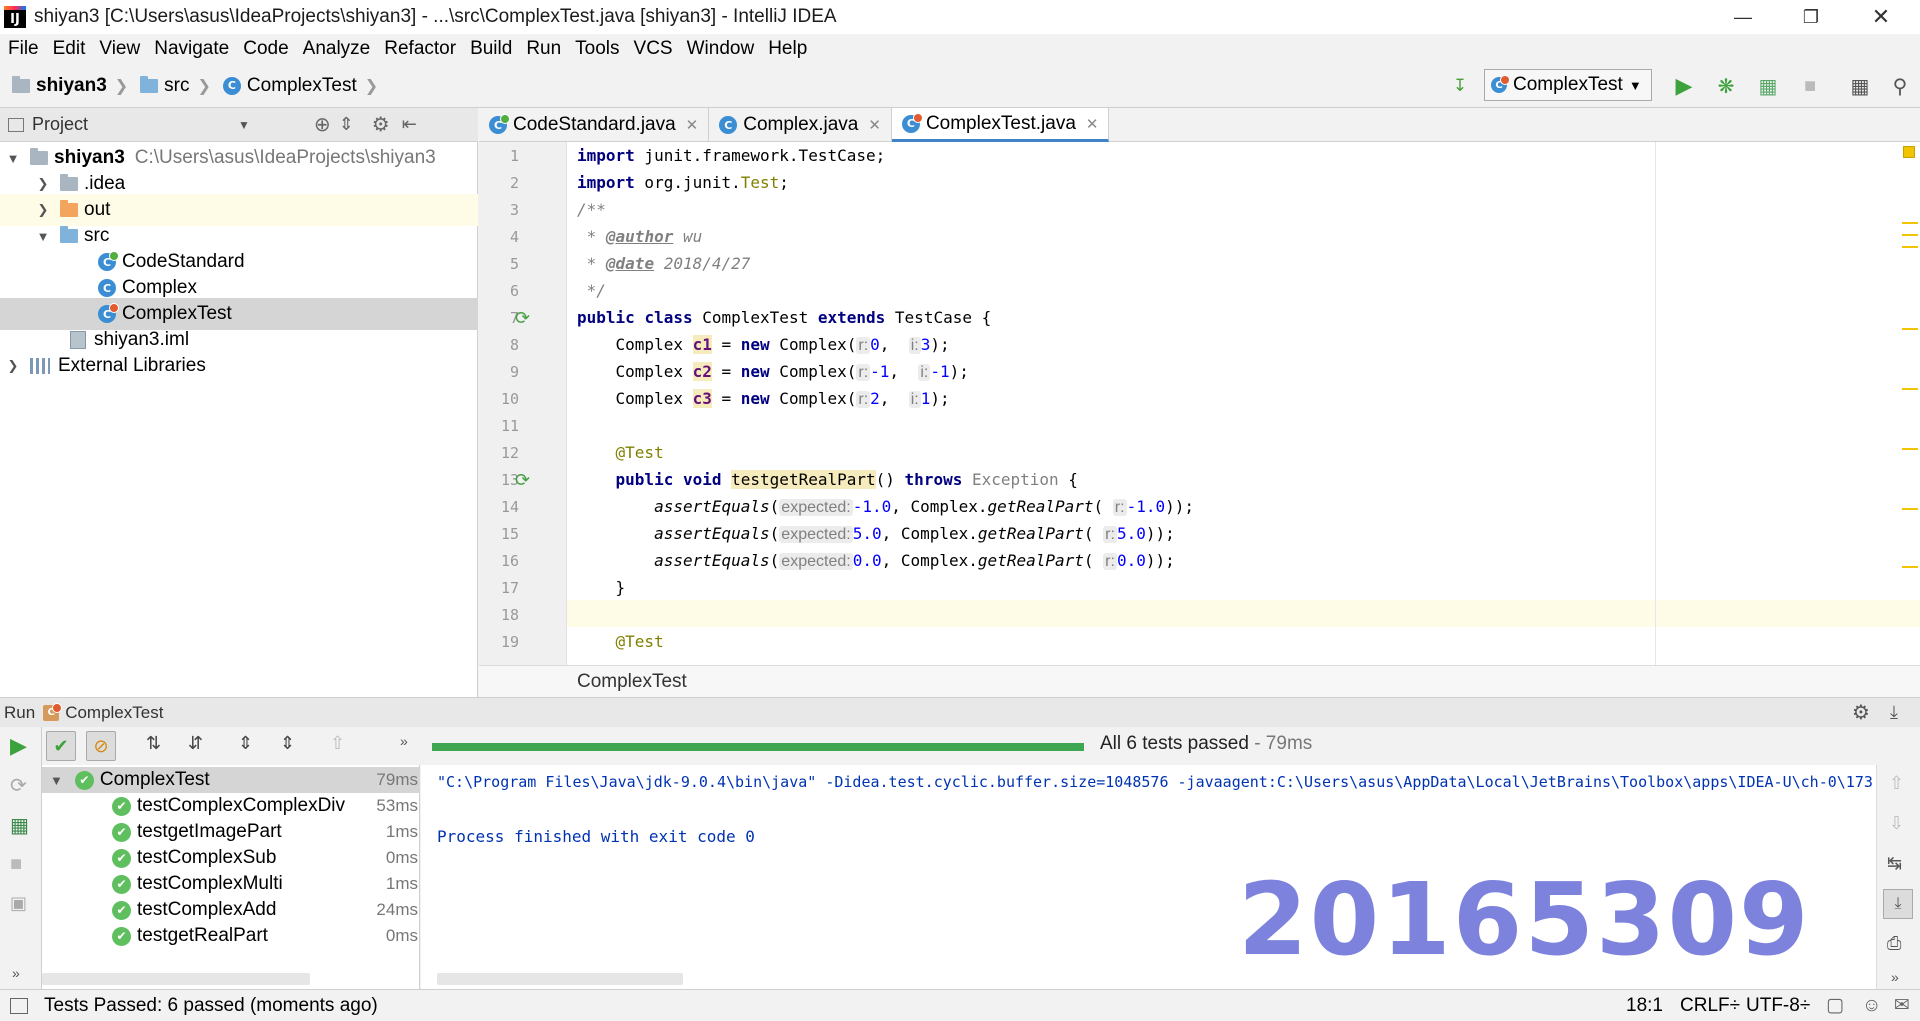  I want to click on sort-duration-icon: ⇵, so click(195, 743).